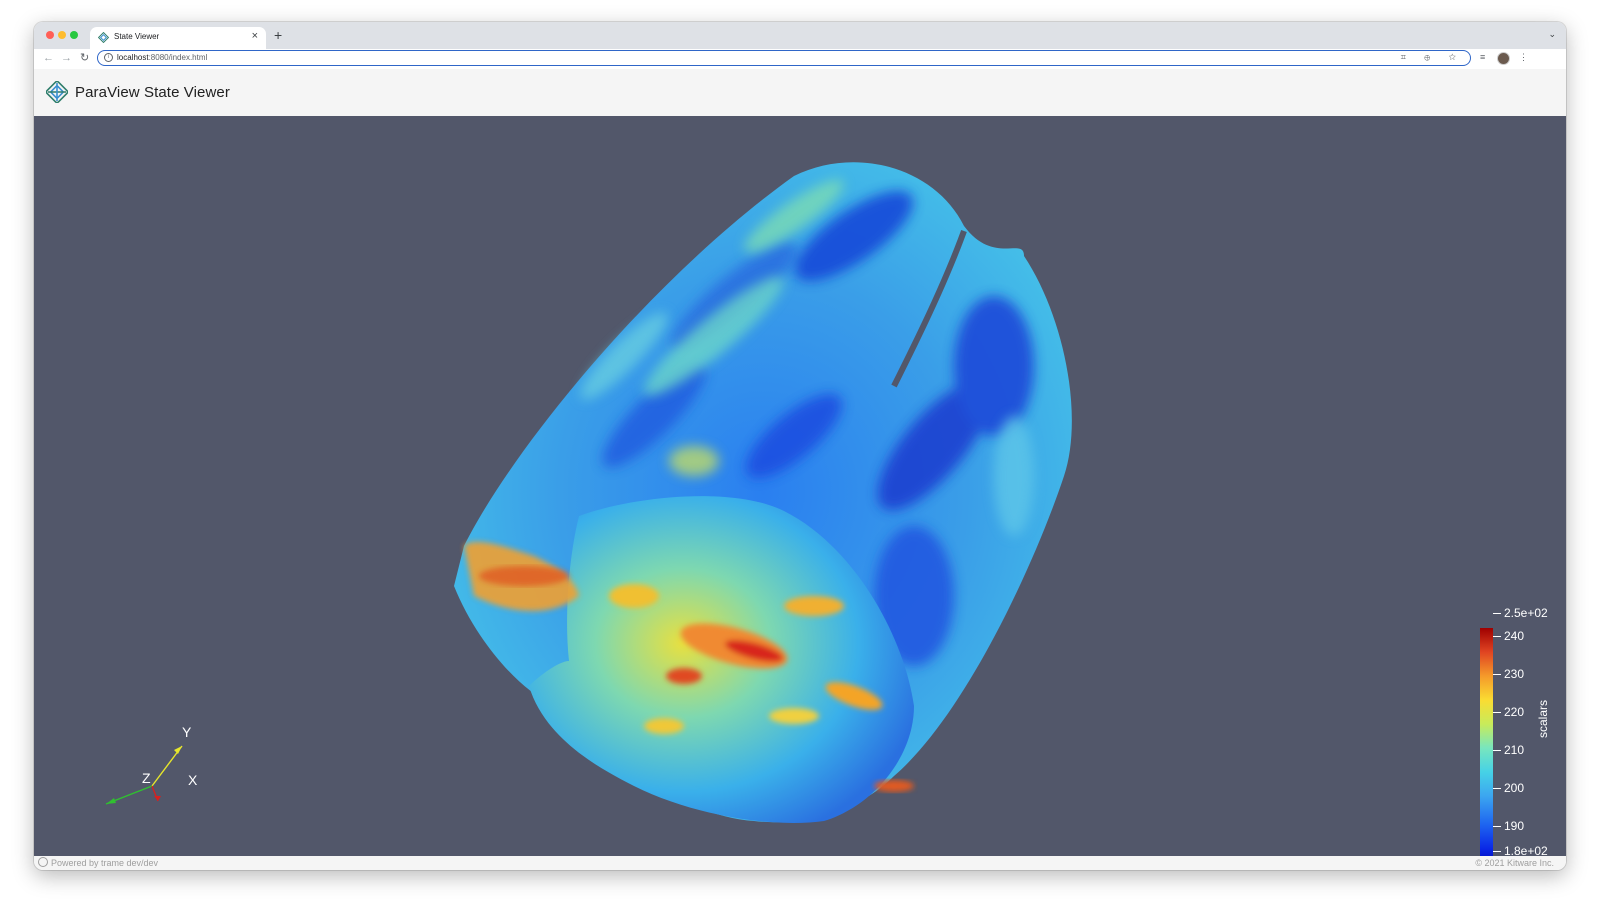 This screenshot has width=1600, height=915. Describe the element at coordinates (800, 35) in the screenshot. I see `tab-strip: State Viewer × + ⌄` at that location.